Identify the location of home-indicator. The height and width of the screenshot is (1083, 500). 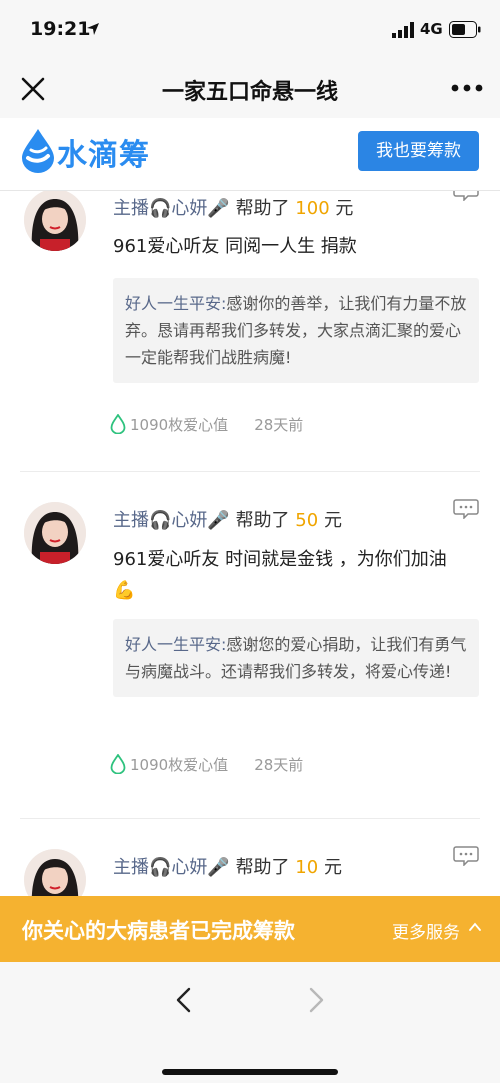
(250, 1072).